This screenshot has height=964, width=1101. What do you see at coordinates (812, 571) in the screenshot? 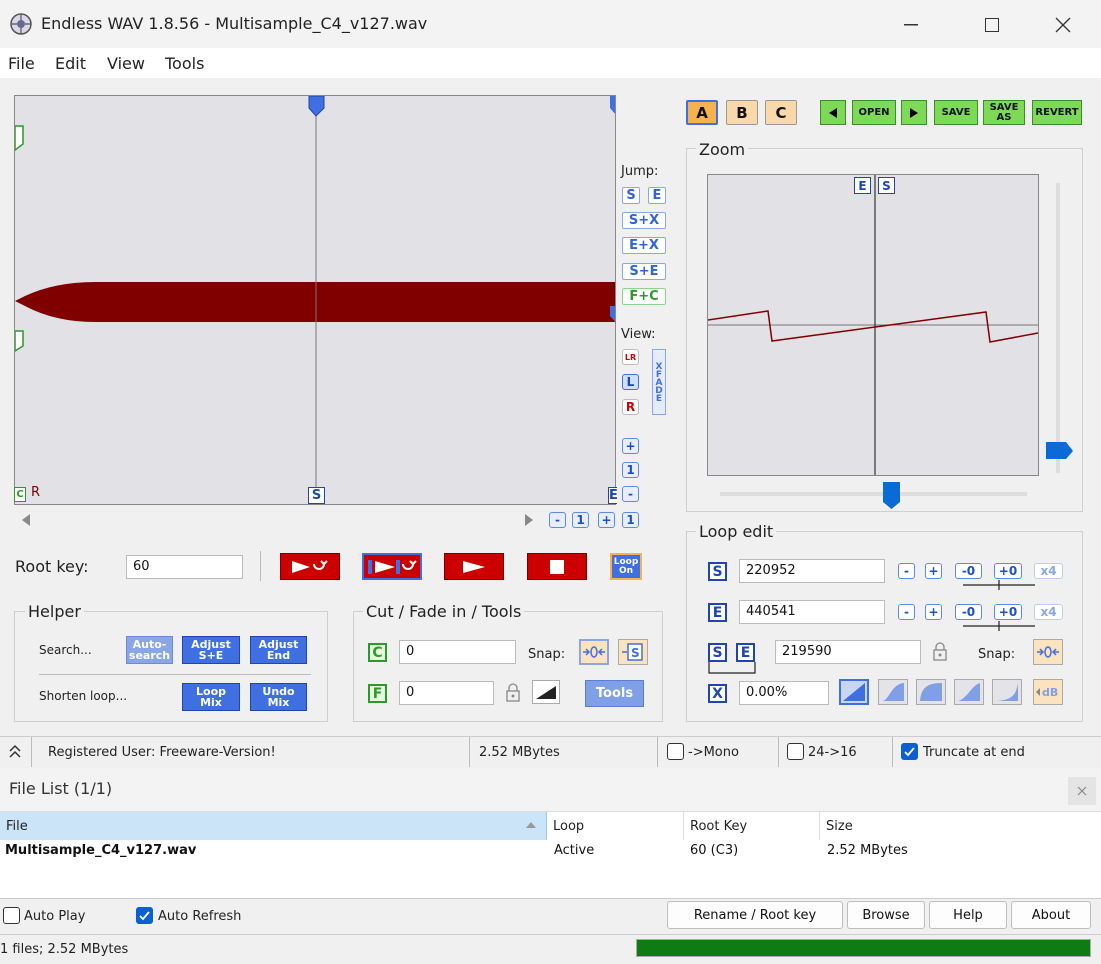
I see `loop-start-field: 220952` at bounding box center [812, 571].